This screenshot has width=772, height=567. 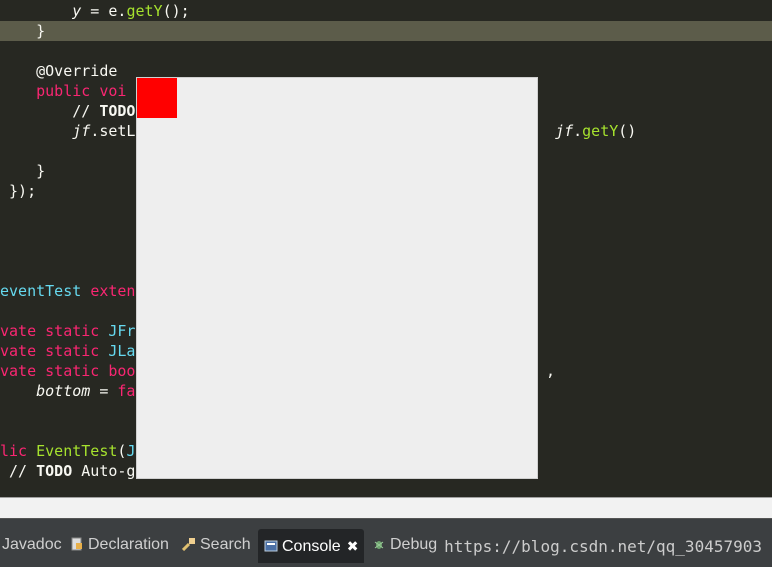 I want to click on code-token: eventTest, so click(x=45, y=291).